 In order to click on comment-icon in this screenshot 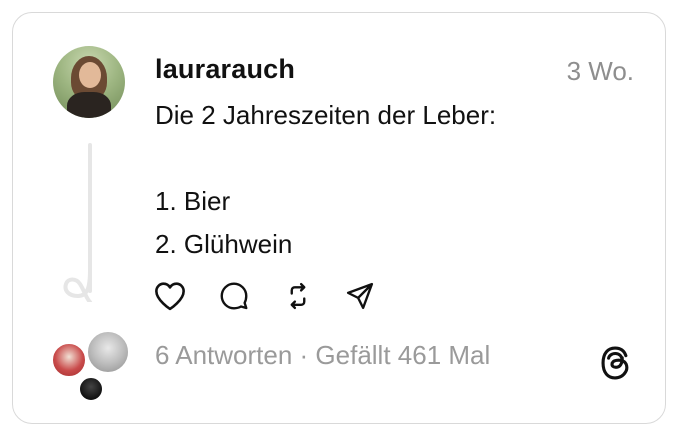, I will do `click(234, 296)`.